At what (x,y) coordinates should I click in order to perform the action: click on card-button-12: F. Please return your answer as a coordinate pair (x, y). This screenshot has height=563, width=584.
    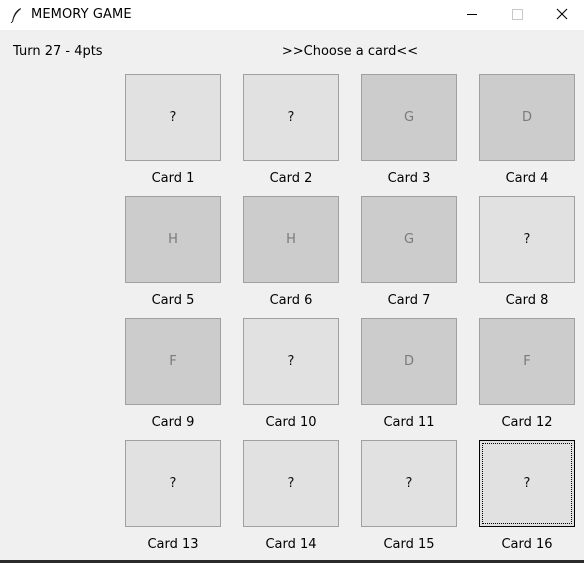
    Looking at the image, I should click on (527, 361).